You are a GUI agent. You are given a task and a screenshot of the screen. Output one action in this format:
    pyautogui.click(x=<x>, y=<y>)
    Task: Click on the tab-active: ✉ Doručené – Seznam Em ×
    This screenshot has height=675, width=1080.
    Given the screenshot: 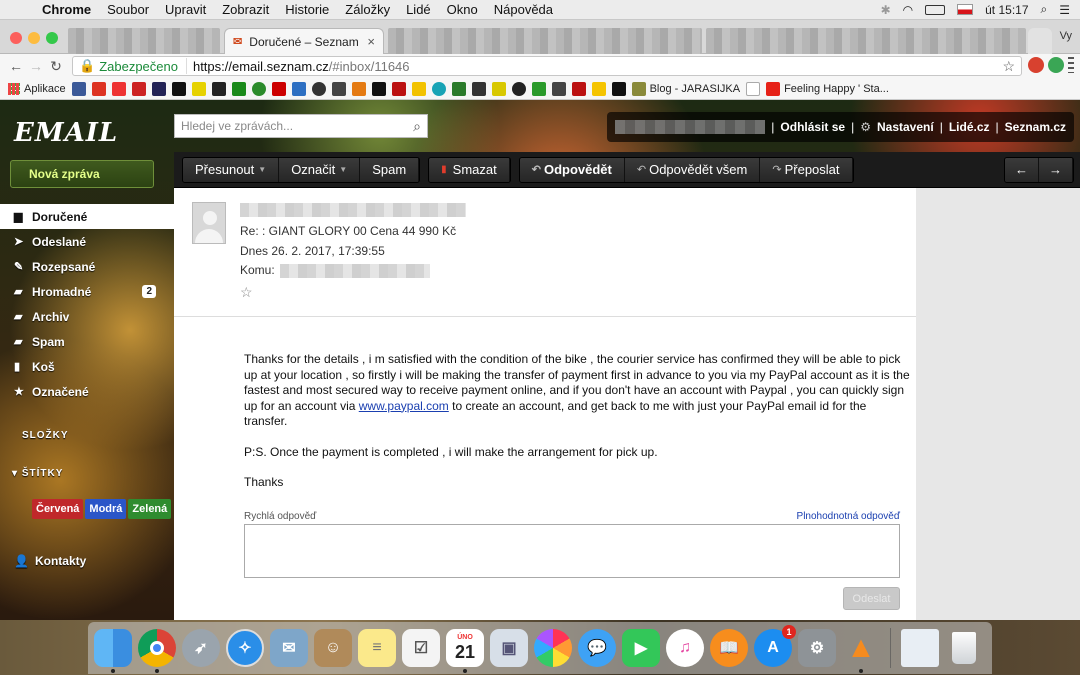 What is the action you would take?
    pyautogui.click(x=304, y=41)
    